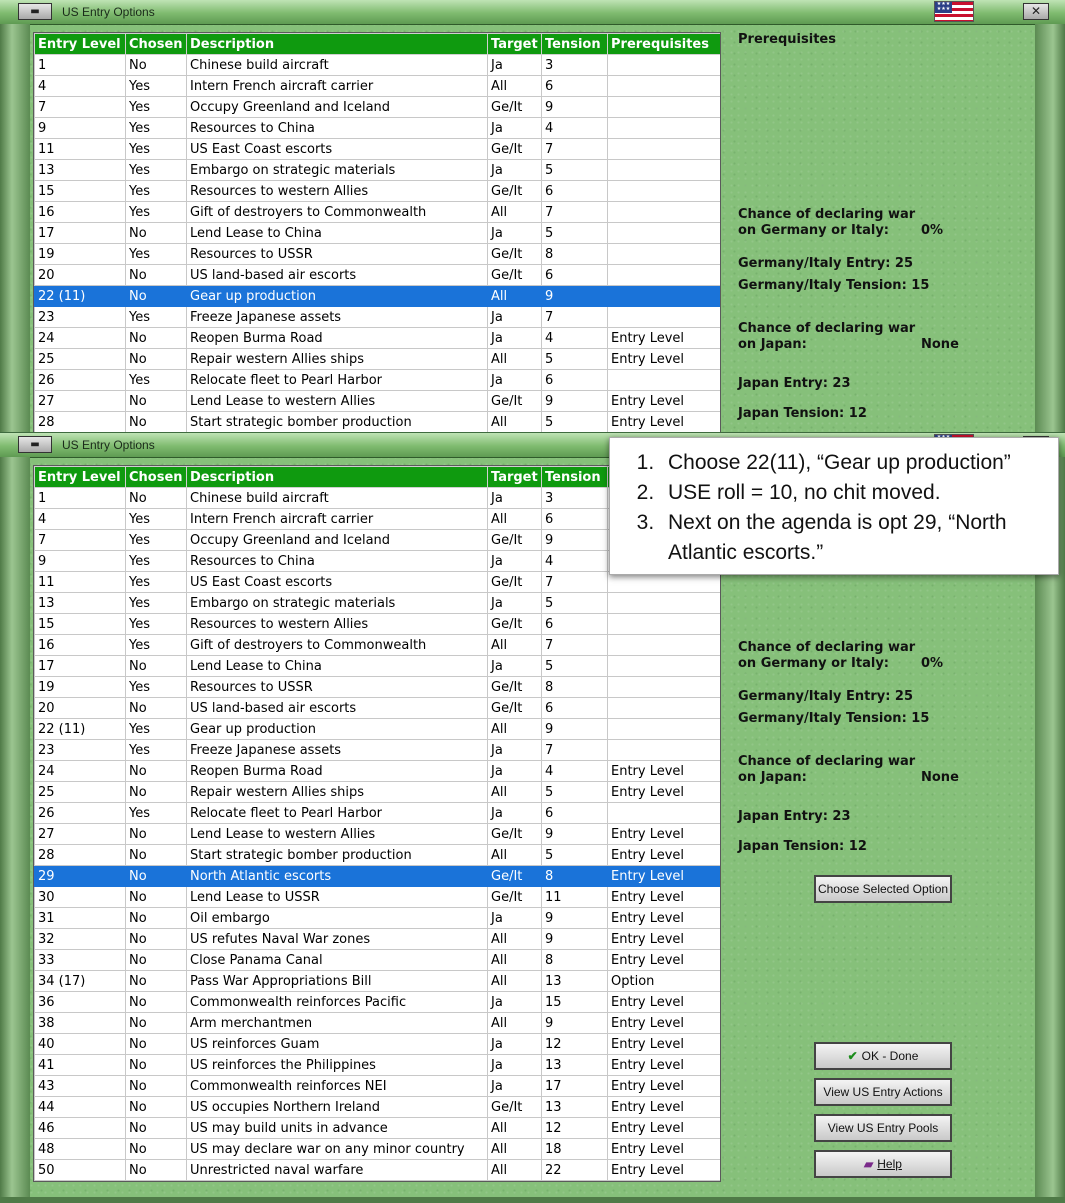 The image size is (1065, 1203). I want to click on cell-entry-level: 7, so click(80, 540).